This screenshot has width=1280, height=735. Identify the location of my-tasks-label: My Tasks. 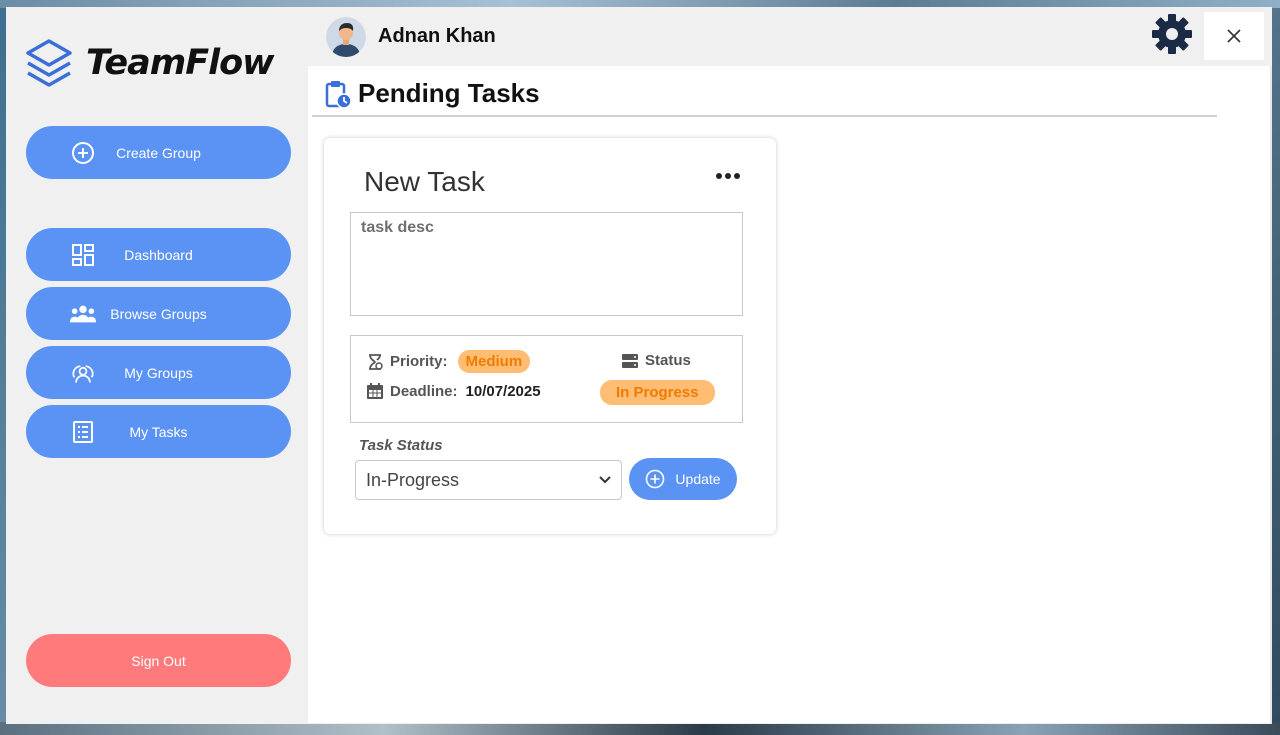
(158, 431).